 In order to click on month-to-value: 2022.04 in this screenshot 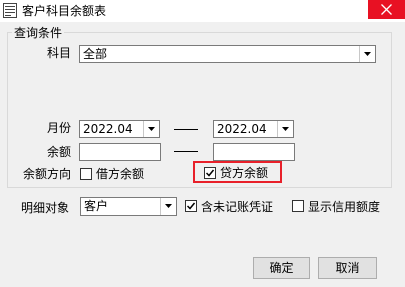, I will do `click(242, 129)`.